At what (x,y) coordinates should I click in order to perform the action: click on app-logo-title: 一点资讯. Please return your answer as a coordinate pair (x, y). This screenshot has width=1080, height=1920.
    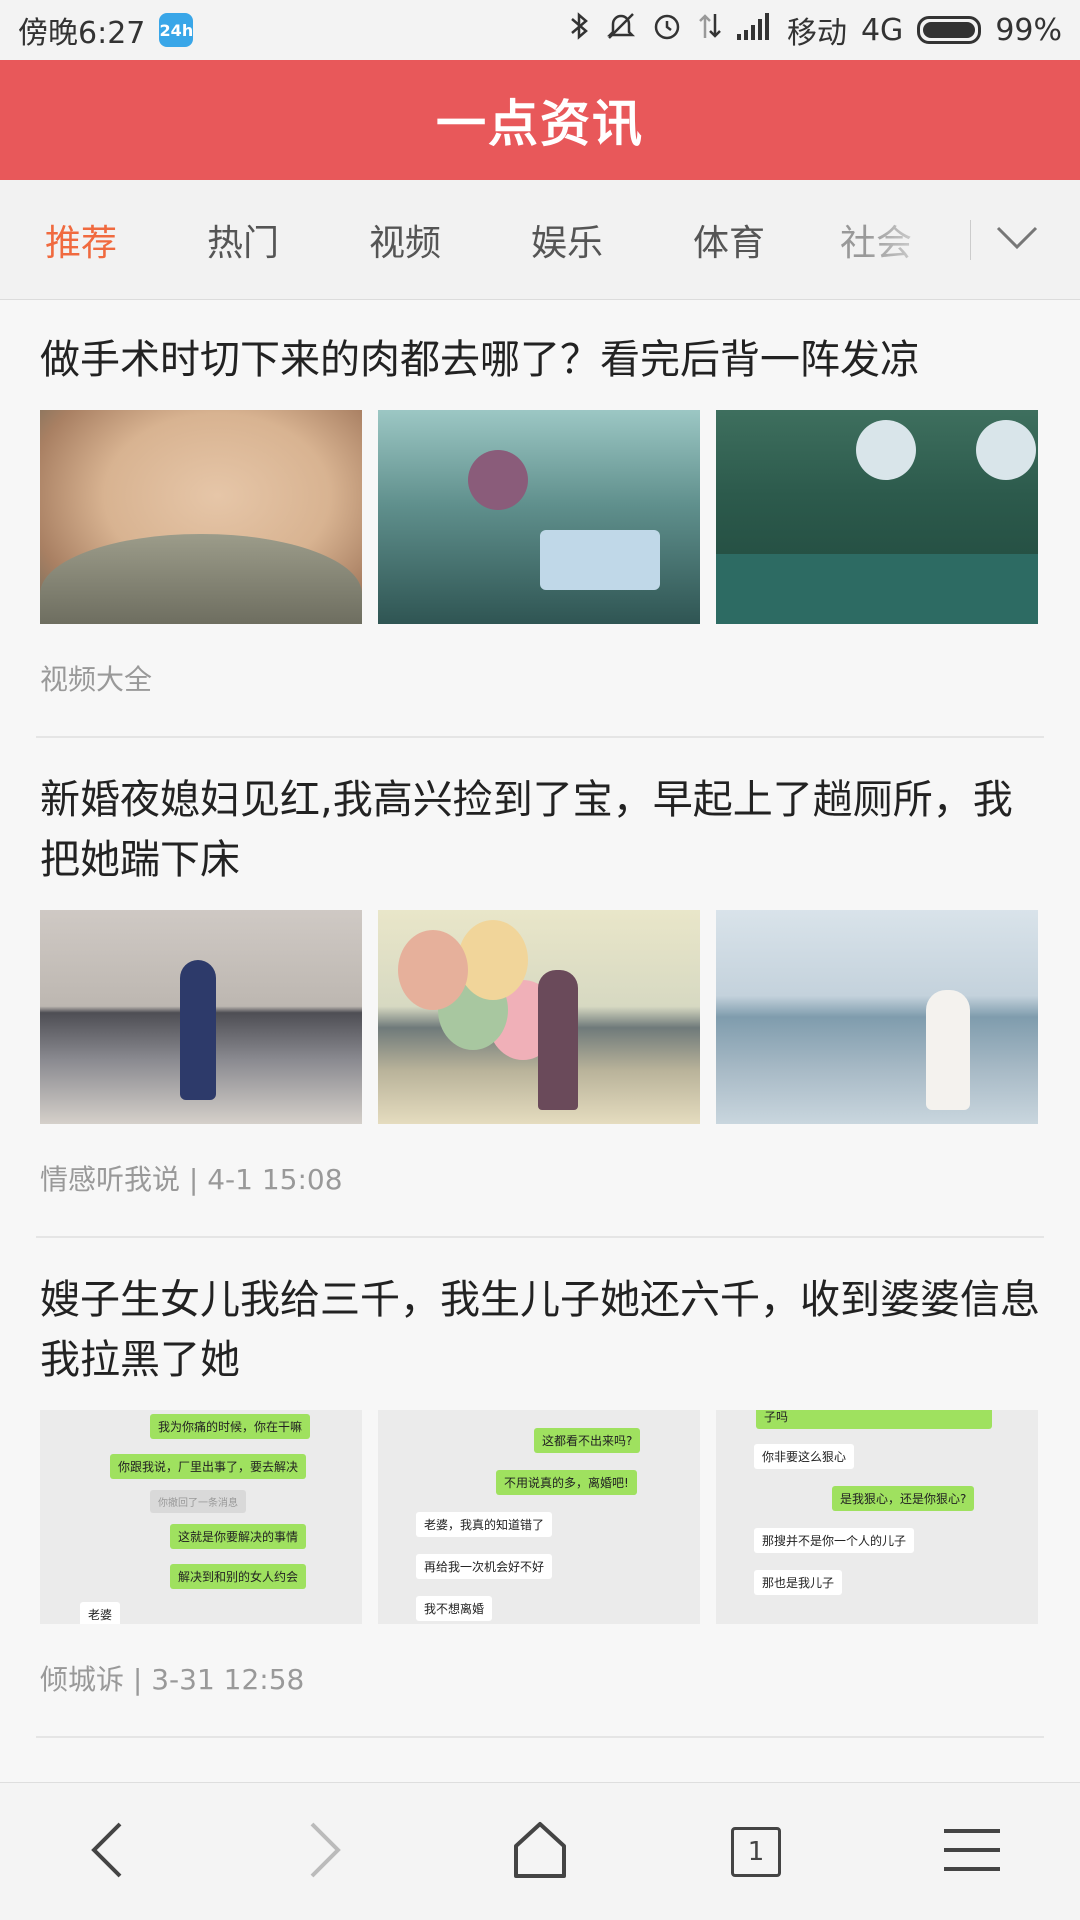
    Looking at the image, I should click on (540, 124).